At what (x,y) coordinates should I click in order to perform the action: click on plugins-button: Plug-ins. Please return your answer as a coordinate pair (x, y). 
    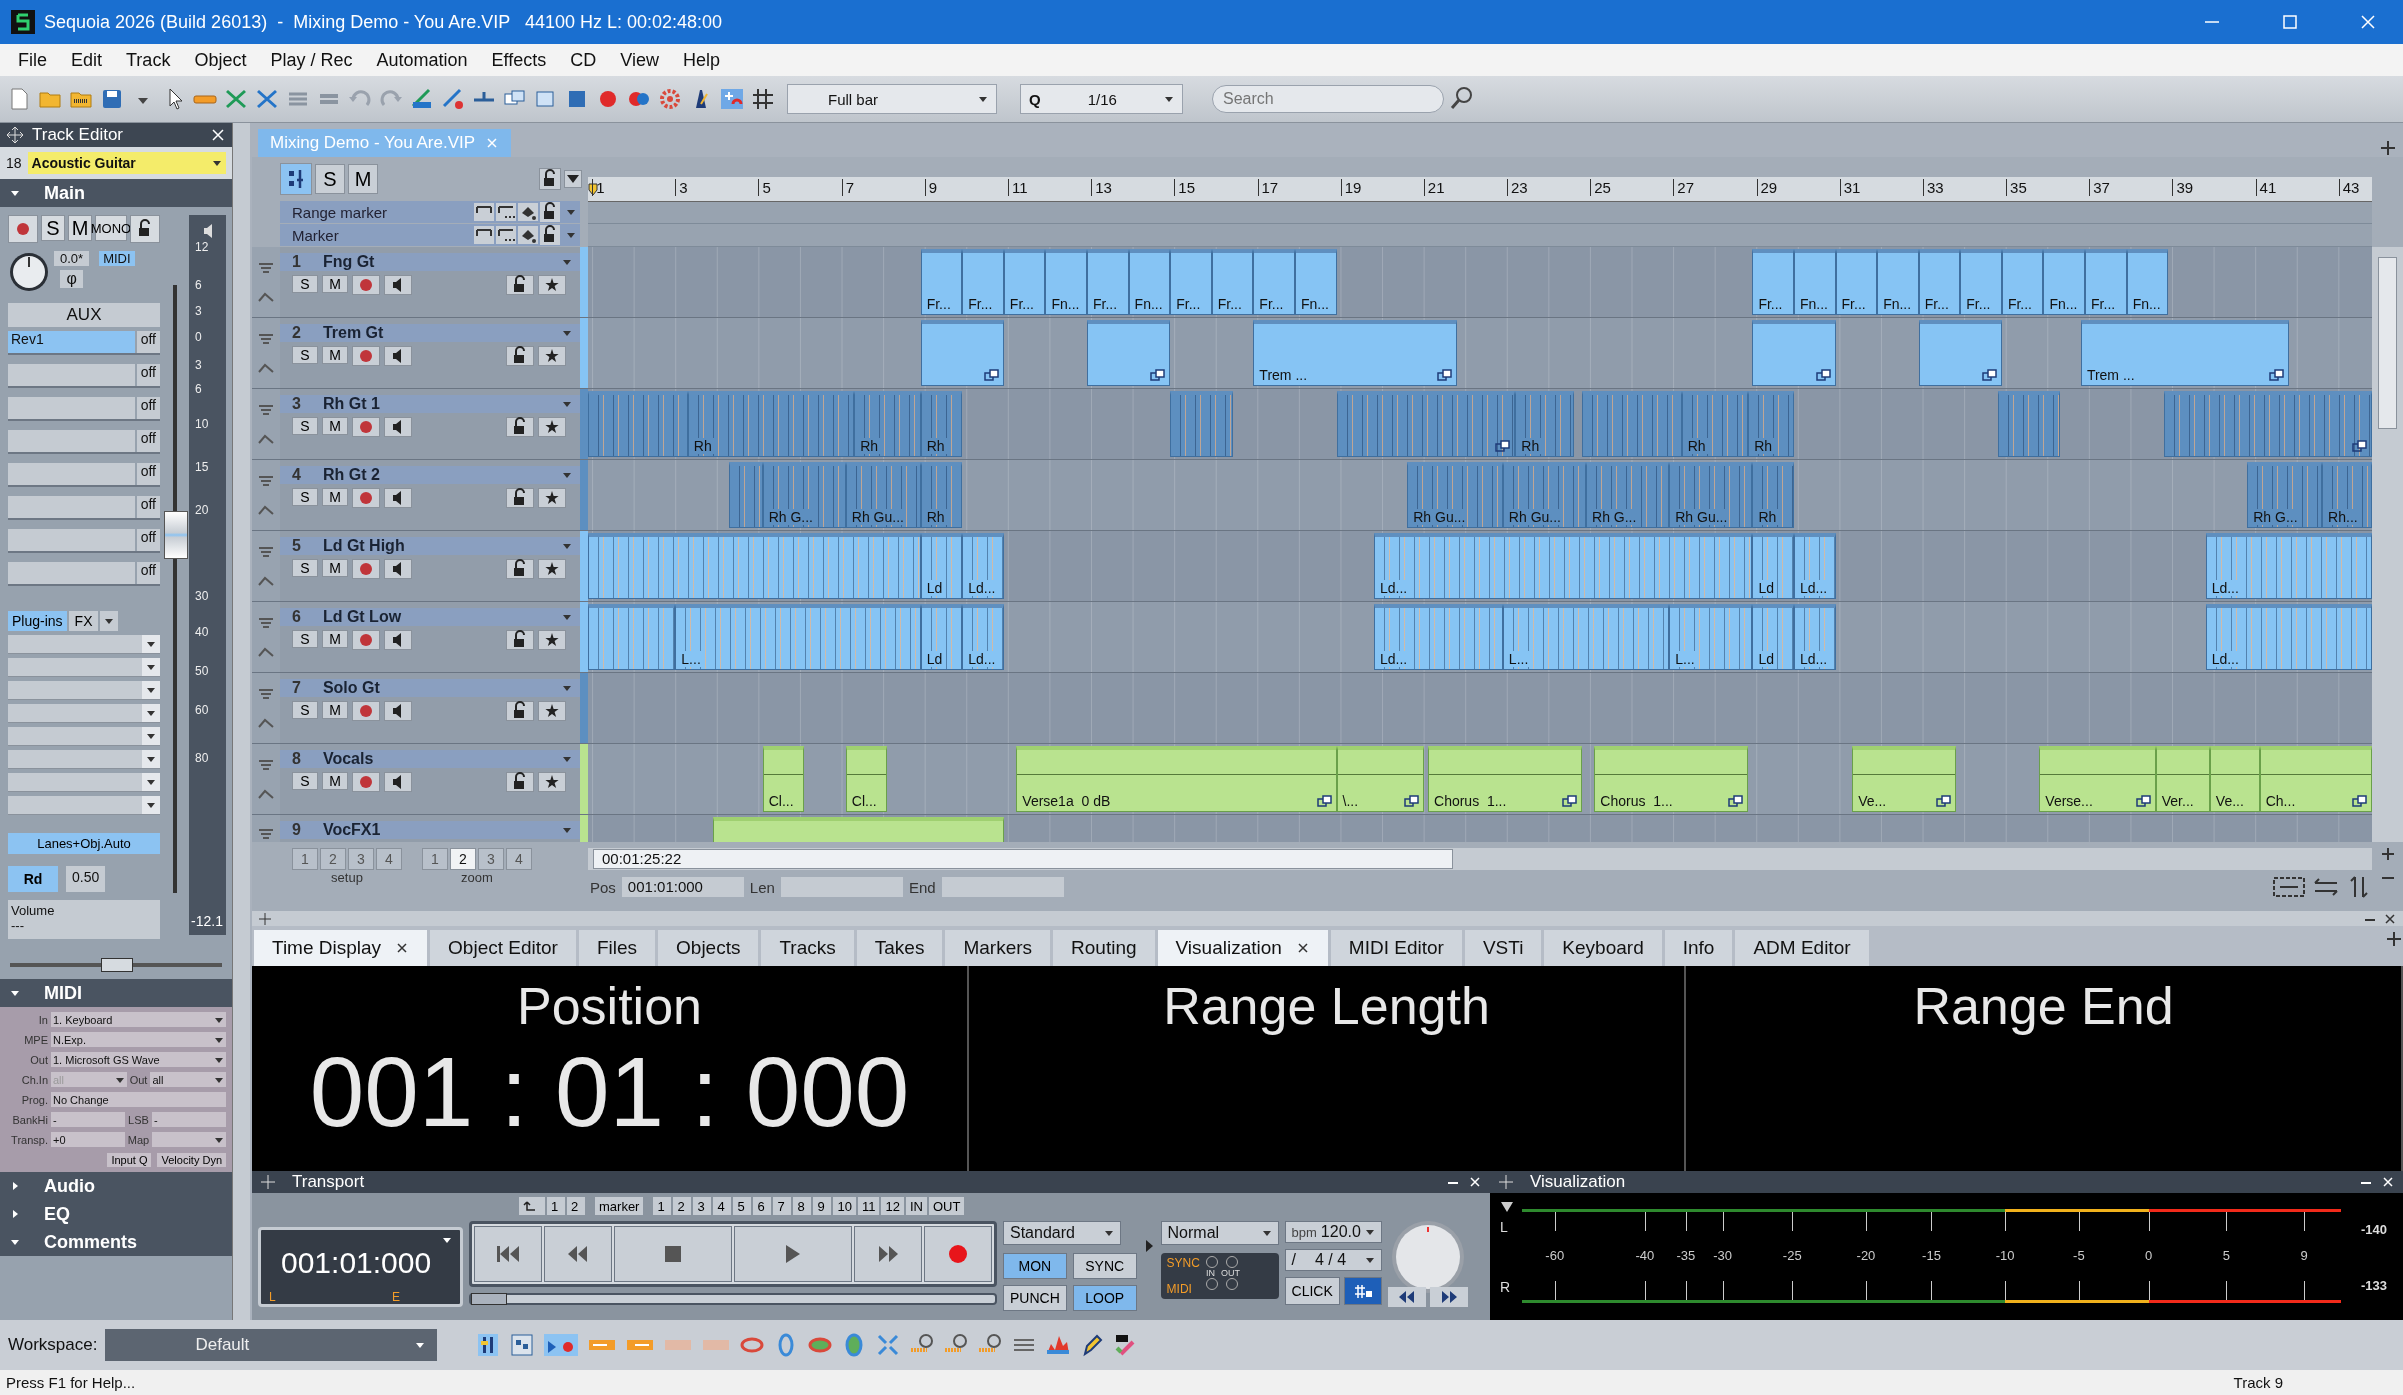
    Looking at the image, I should click on (37, 621).